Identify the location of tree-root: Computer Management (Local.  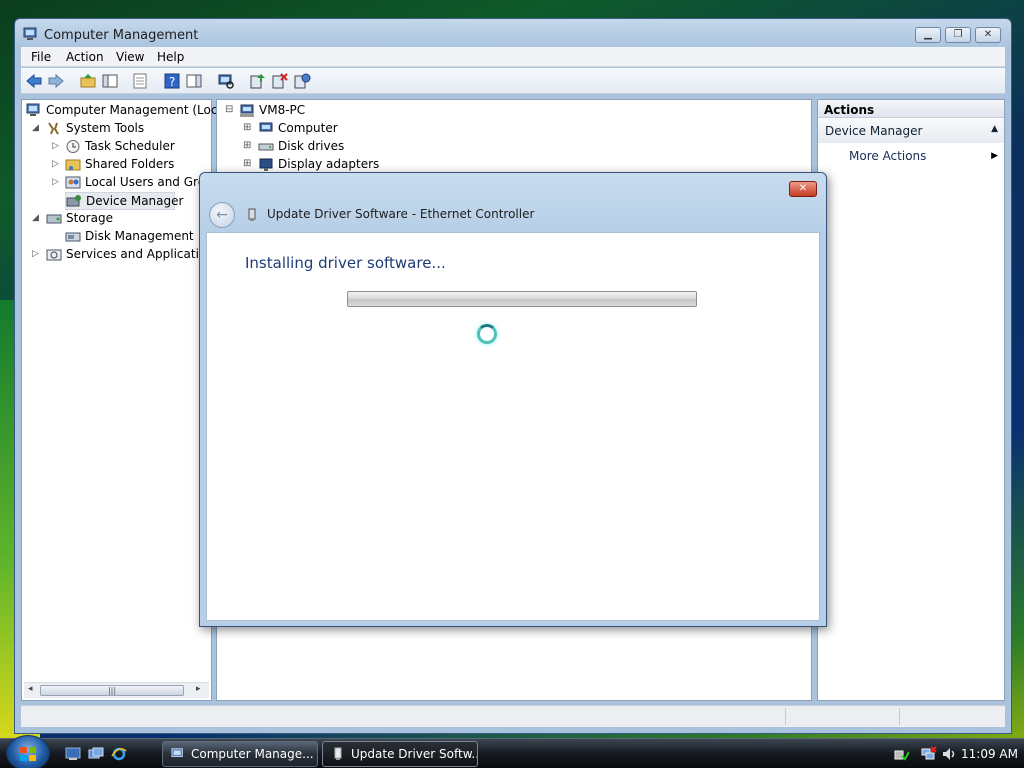
(127, 111).